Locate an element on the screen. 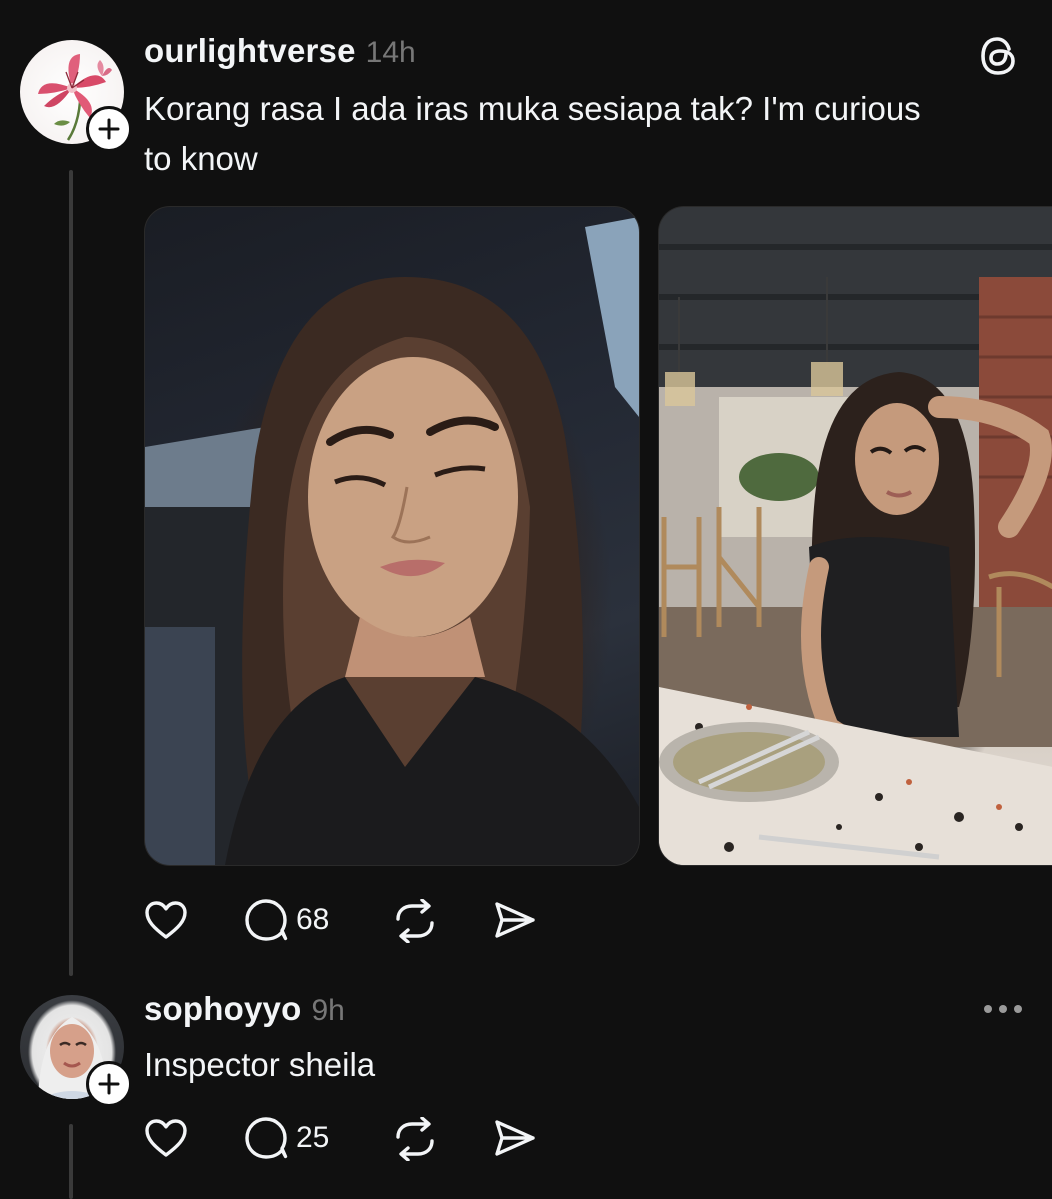 The width and height of the screenshot is (1052, 1199). timestamp: 14h is located at coordinates (390, 52).